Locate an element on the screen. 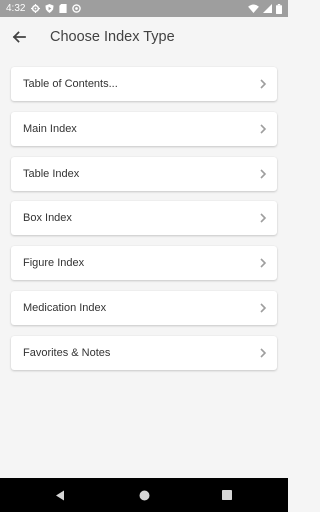  list-item-label: Table Index is located at coordinates (51, 173).